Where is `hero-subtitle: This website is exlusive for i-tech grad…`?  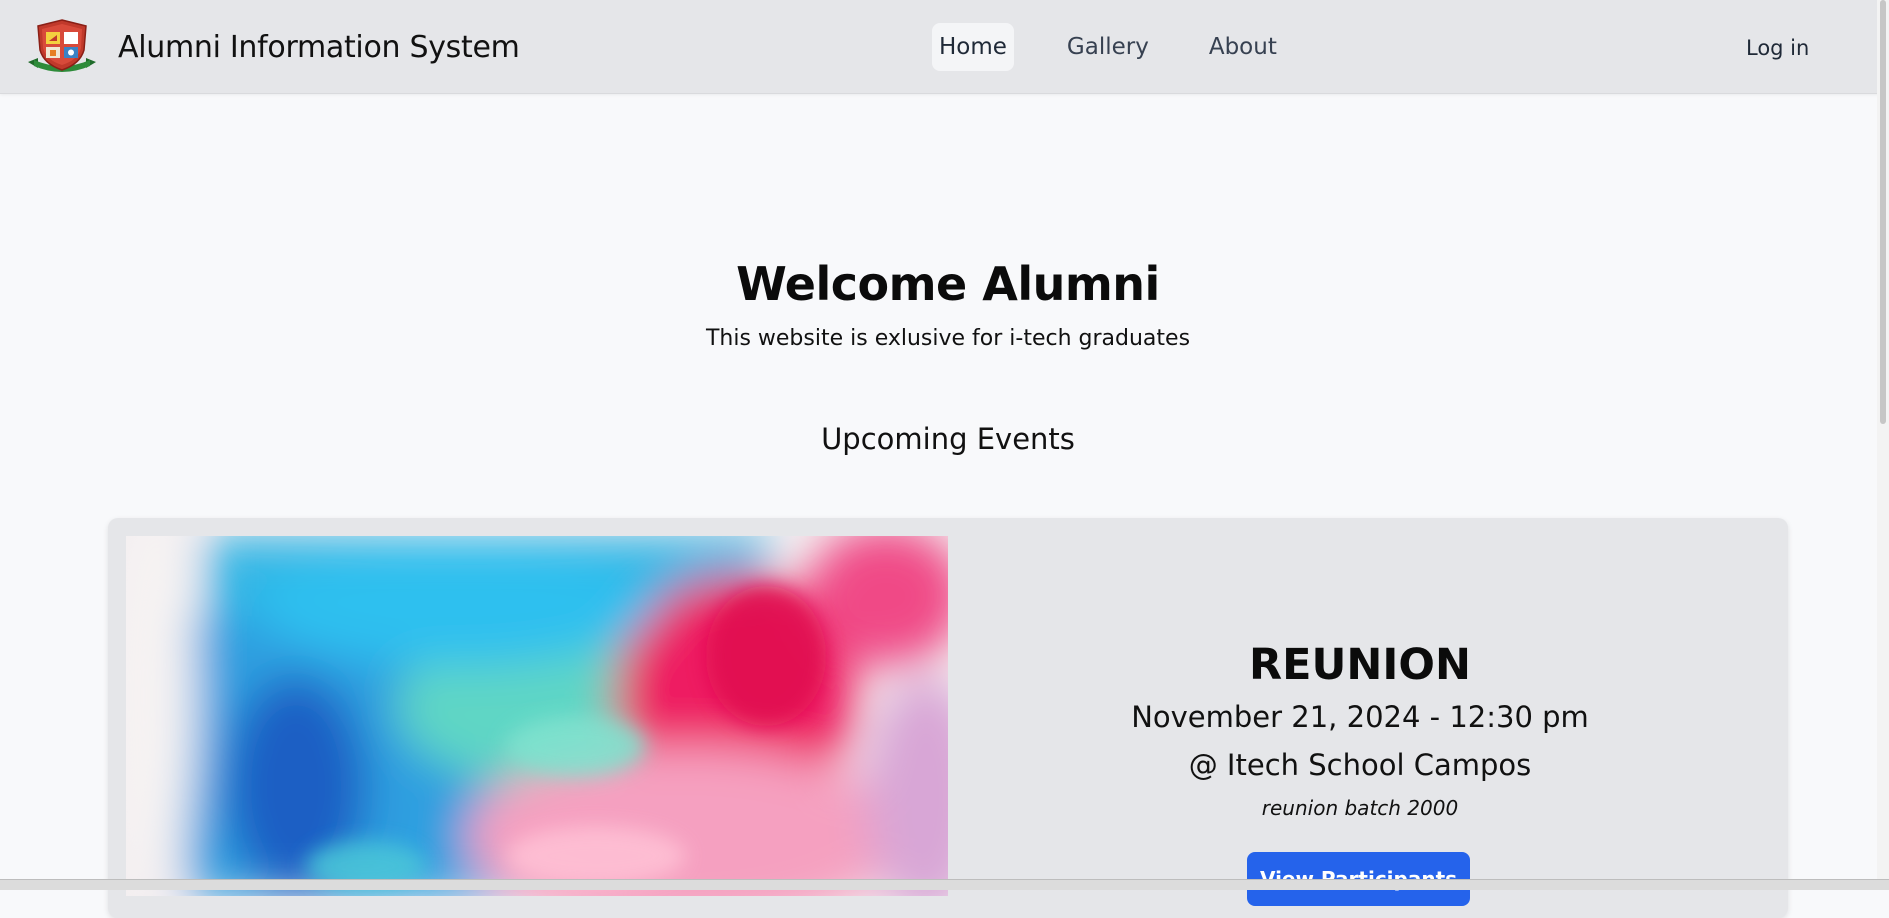 hero-subtitle: This website is exlusive for i-tech grad… is located at coordinates (948, 338).